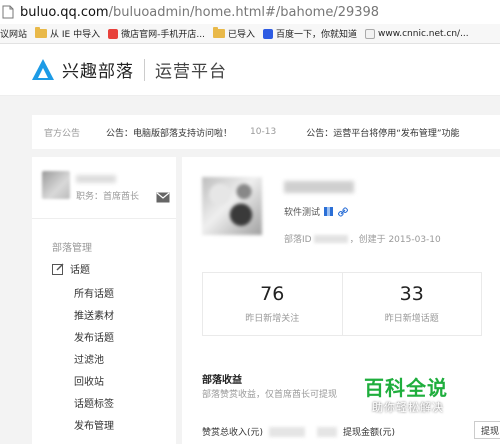  What do you see at coordinates (244, 12) in the screenshot?
I see `url-path: /buluoadmin/home.html#/bahome/29398` at bounding box center [244, 12].